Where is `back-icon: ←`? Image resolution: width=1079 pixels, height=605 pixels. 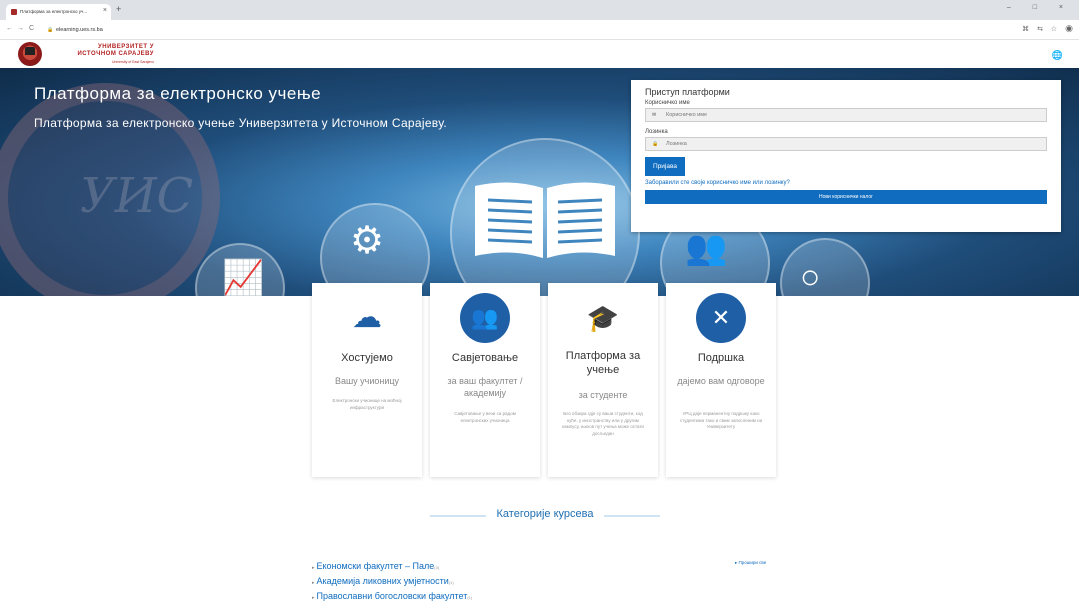
back-icon: ← is located at coordinates (9, 28).